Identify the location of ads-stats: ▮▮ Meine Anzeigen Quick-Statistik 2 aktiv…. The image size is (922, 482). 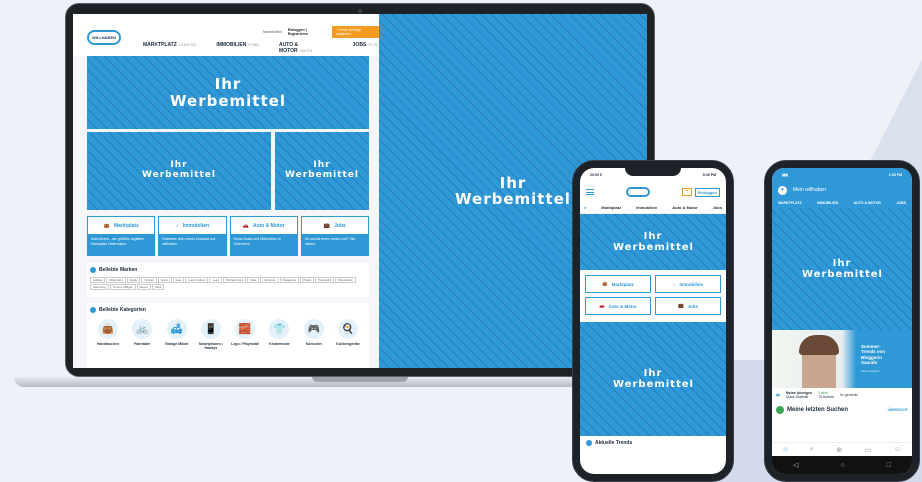
(842, 395).